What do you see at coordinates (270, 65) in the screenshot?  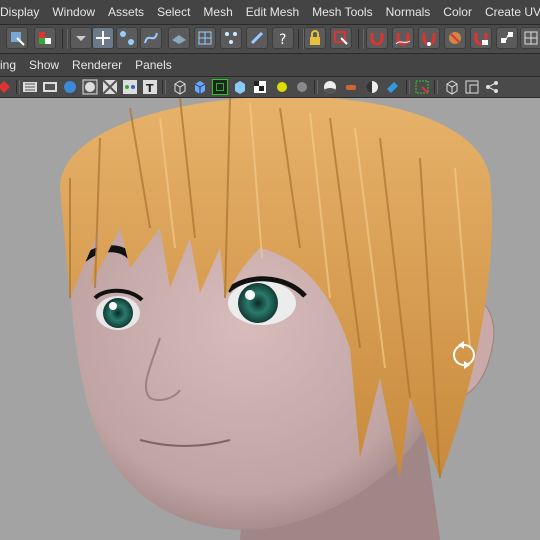 I see `panel-menubar: ing Show Renderer Panels` at bounding box center [270, 65].